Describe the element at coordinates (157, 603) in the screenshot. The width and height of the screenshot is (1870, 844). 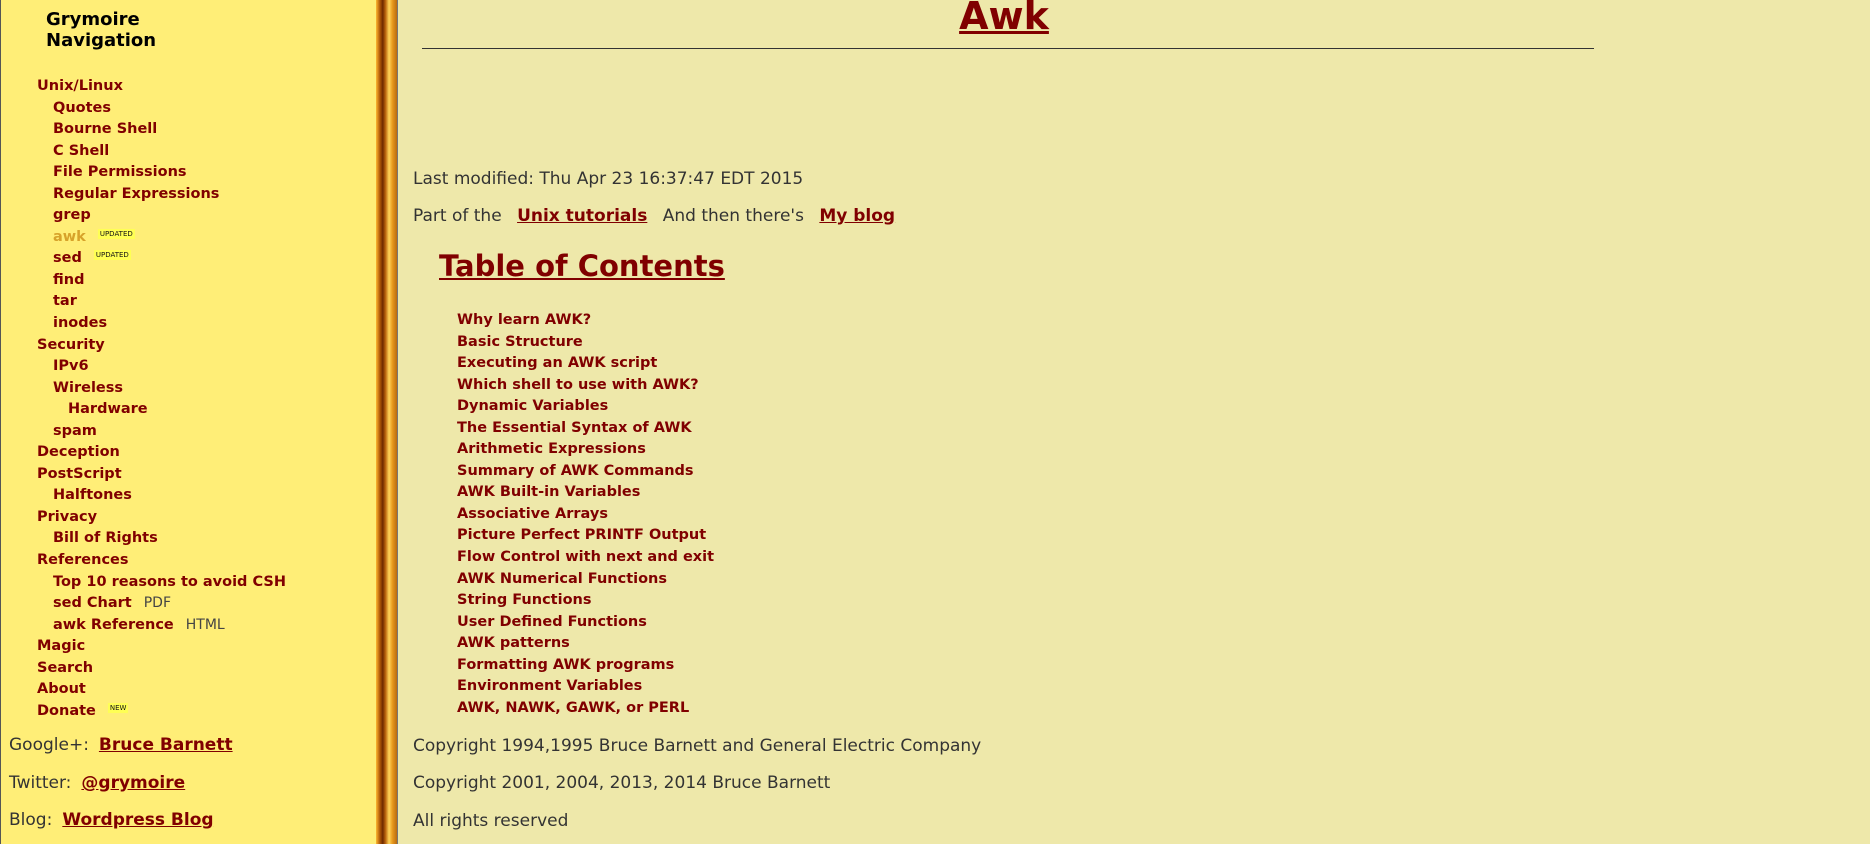
I see `format-label-pdf: PDF` at that location.